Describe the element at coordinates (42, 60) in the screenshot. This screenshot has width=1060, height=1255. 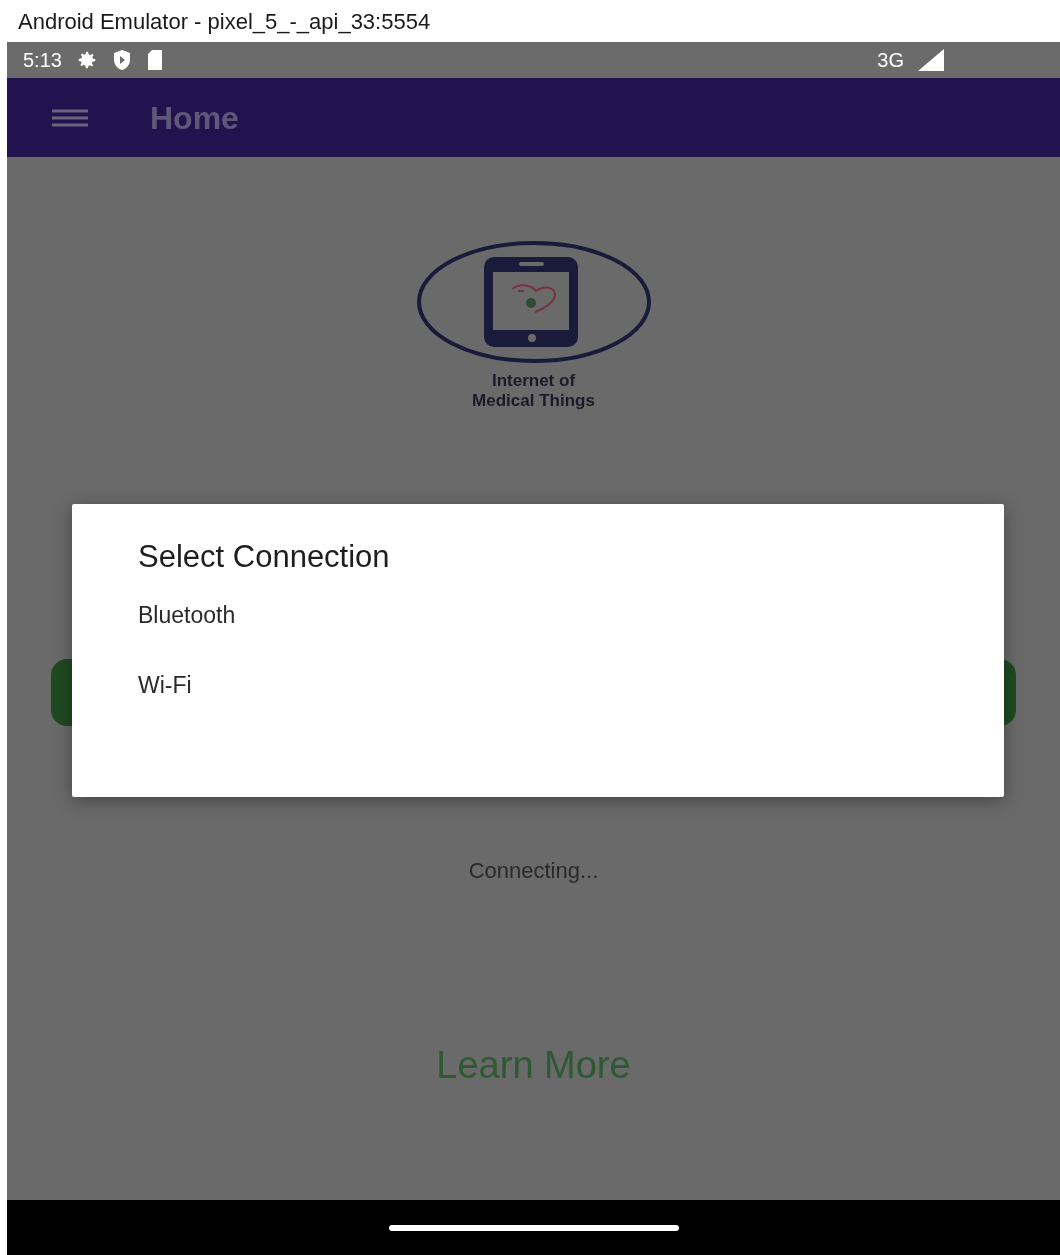
I see `clock: 5:13` at that location.